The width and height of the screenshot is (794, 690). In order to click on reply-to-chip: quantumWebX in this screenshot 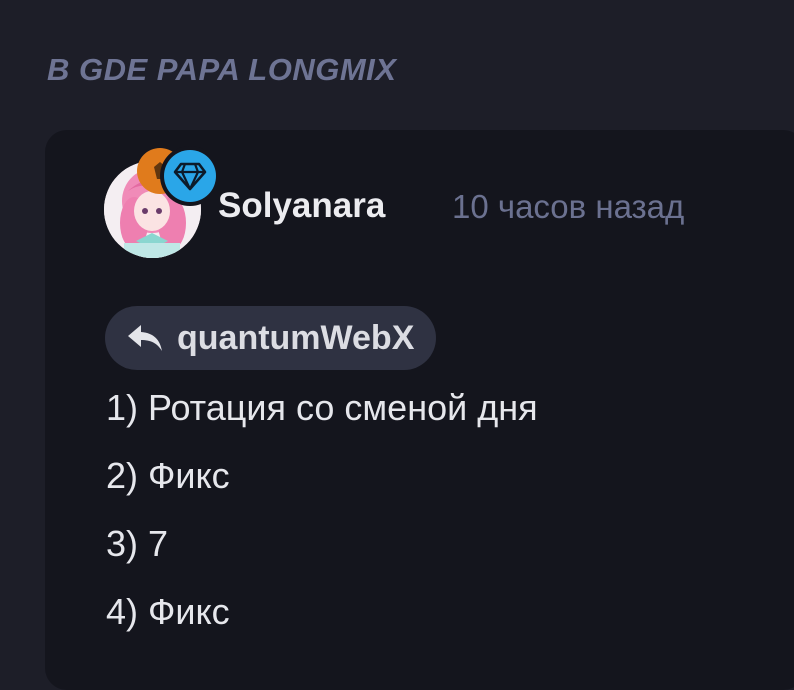, I will do `click(271, 338)`.